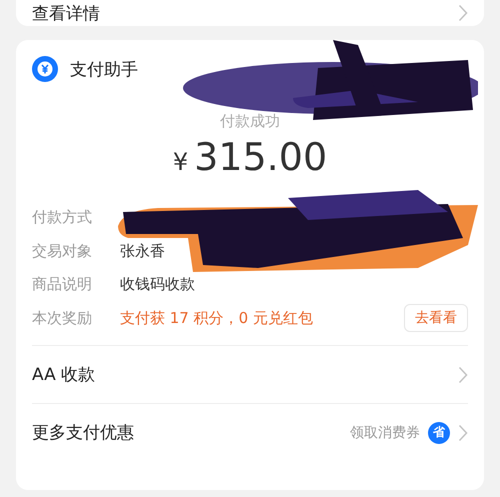 Image resolution: width=500 pixels, height=497 pixels. I want to click on detail-value: 收钱码收款, so click(158, 284).